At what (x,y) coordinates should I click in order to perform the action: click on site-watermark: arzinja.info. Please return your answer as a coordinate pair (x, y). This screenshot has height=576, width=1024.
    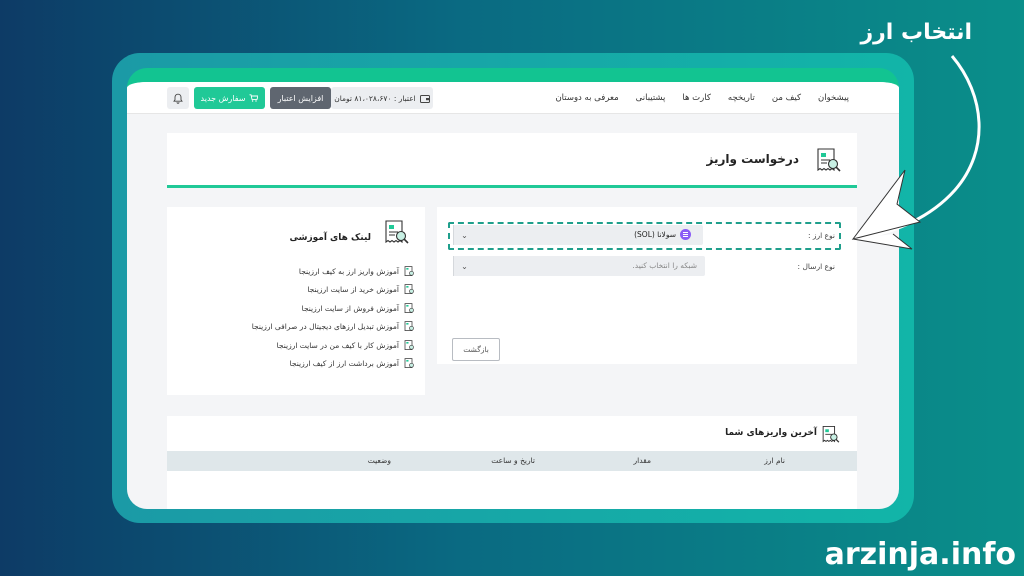
    Looking at the image, I should click on (920, 554).